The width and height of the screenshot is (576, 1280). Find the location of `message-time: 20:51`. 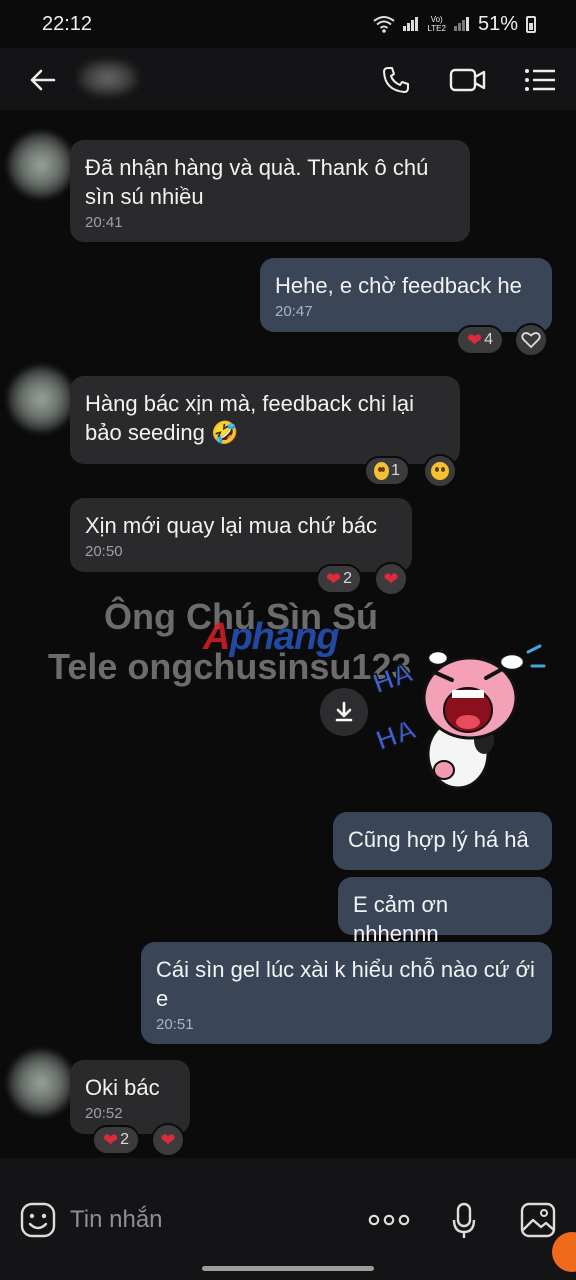

message-time: 20:51 is located at coordinates (175, 1024).